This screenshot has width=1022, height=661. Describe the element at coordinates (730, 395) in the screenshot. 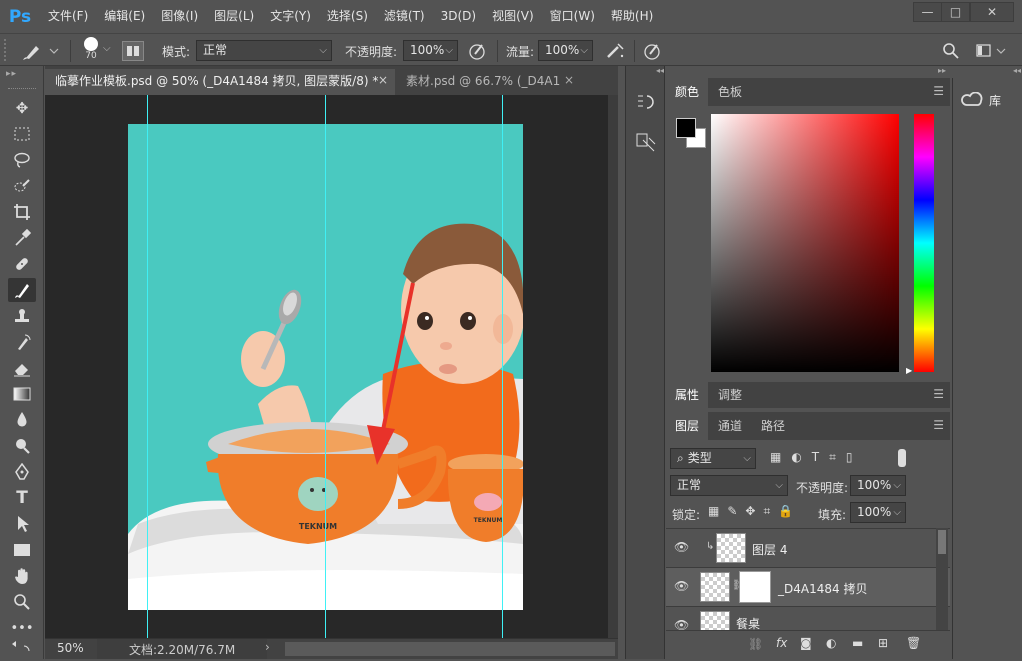

I see `tab-adjustments: 调整` at that location.